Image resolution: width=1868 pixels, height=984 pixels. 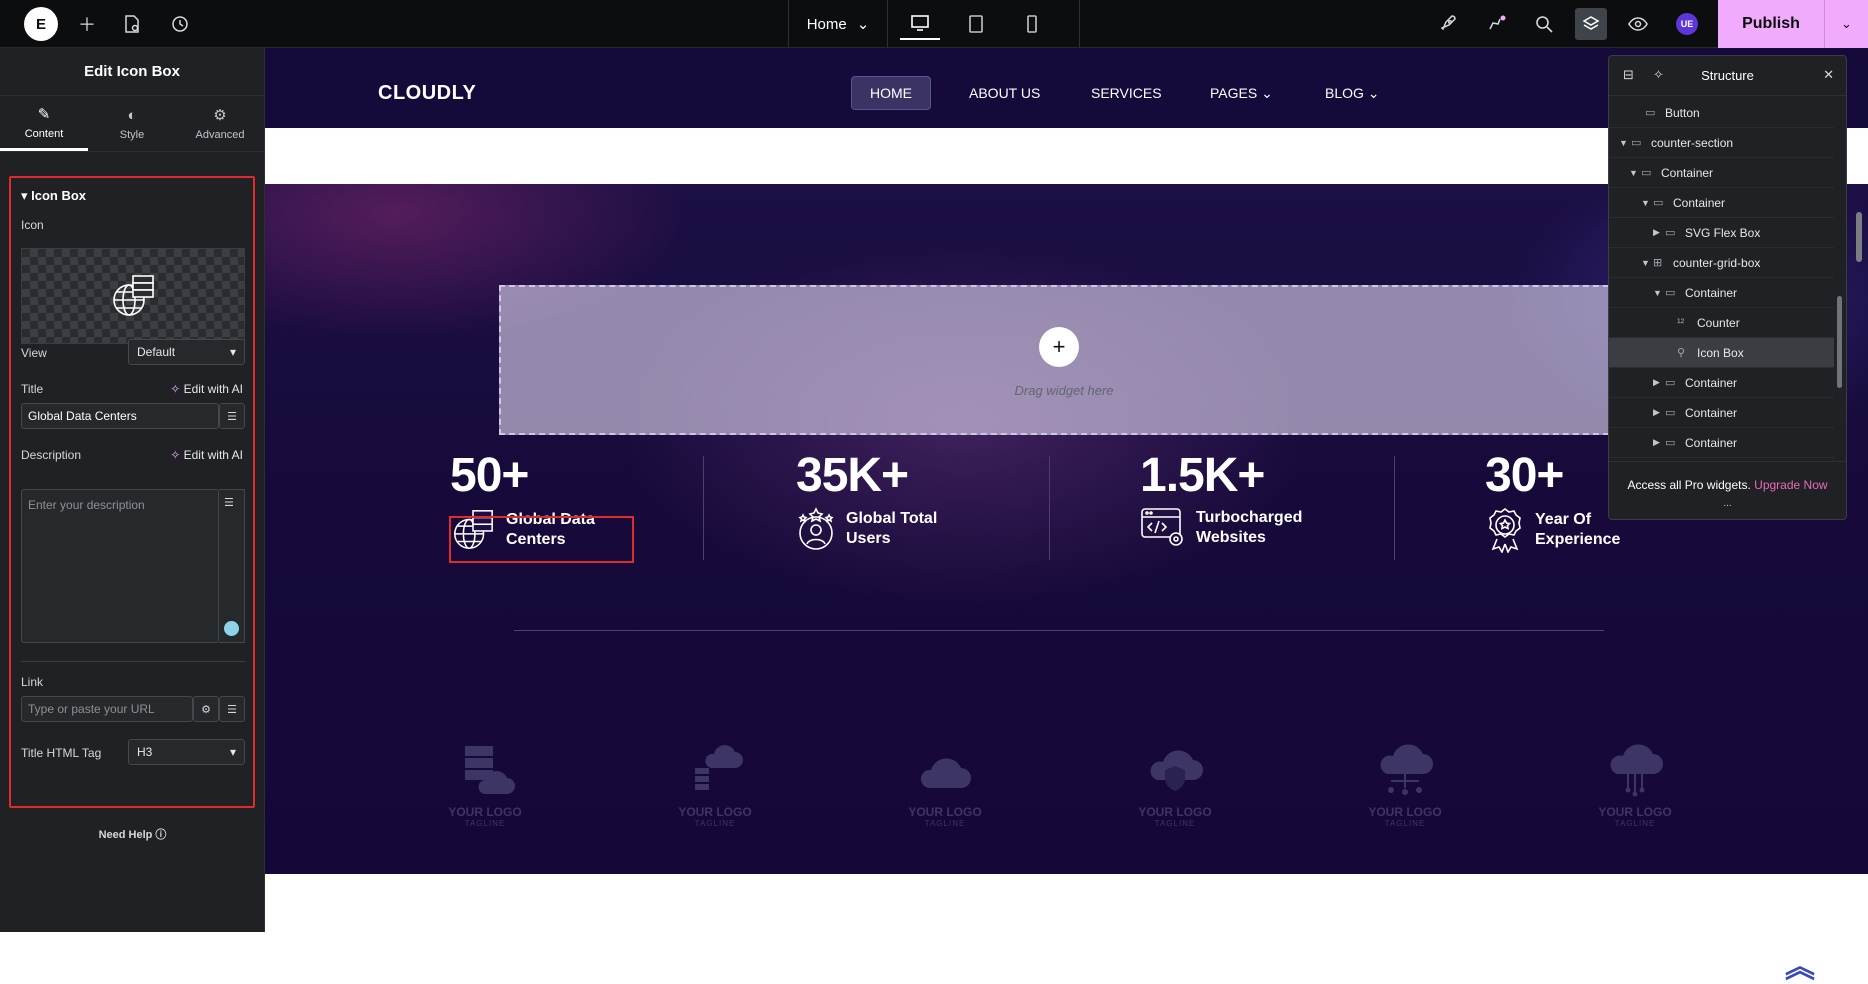 I want to click on structure-item: ¹² Counter, so click(x=1721, y=323).